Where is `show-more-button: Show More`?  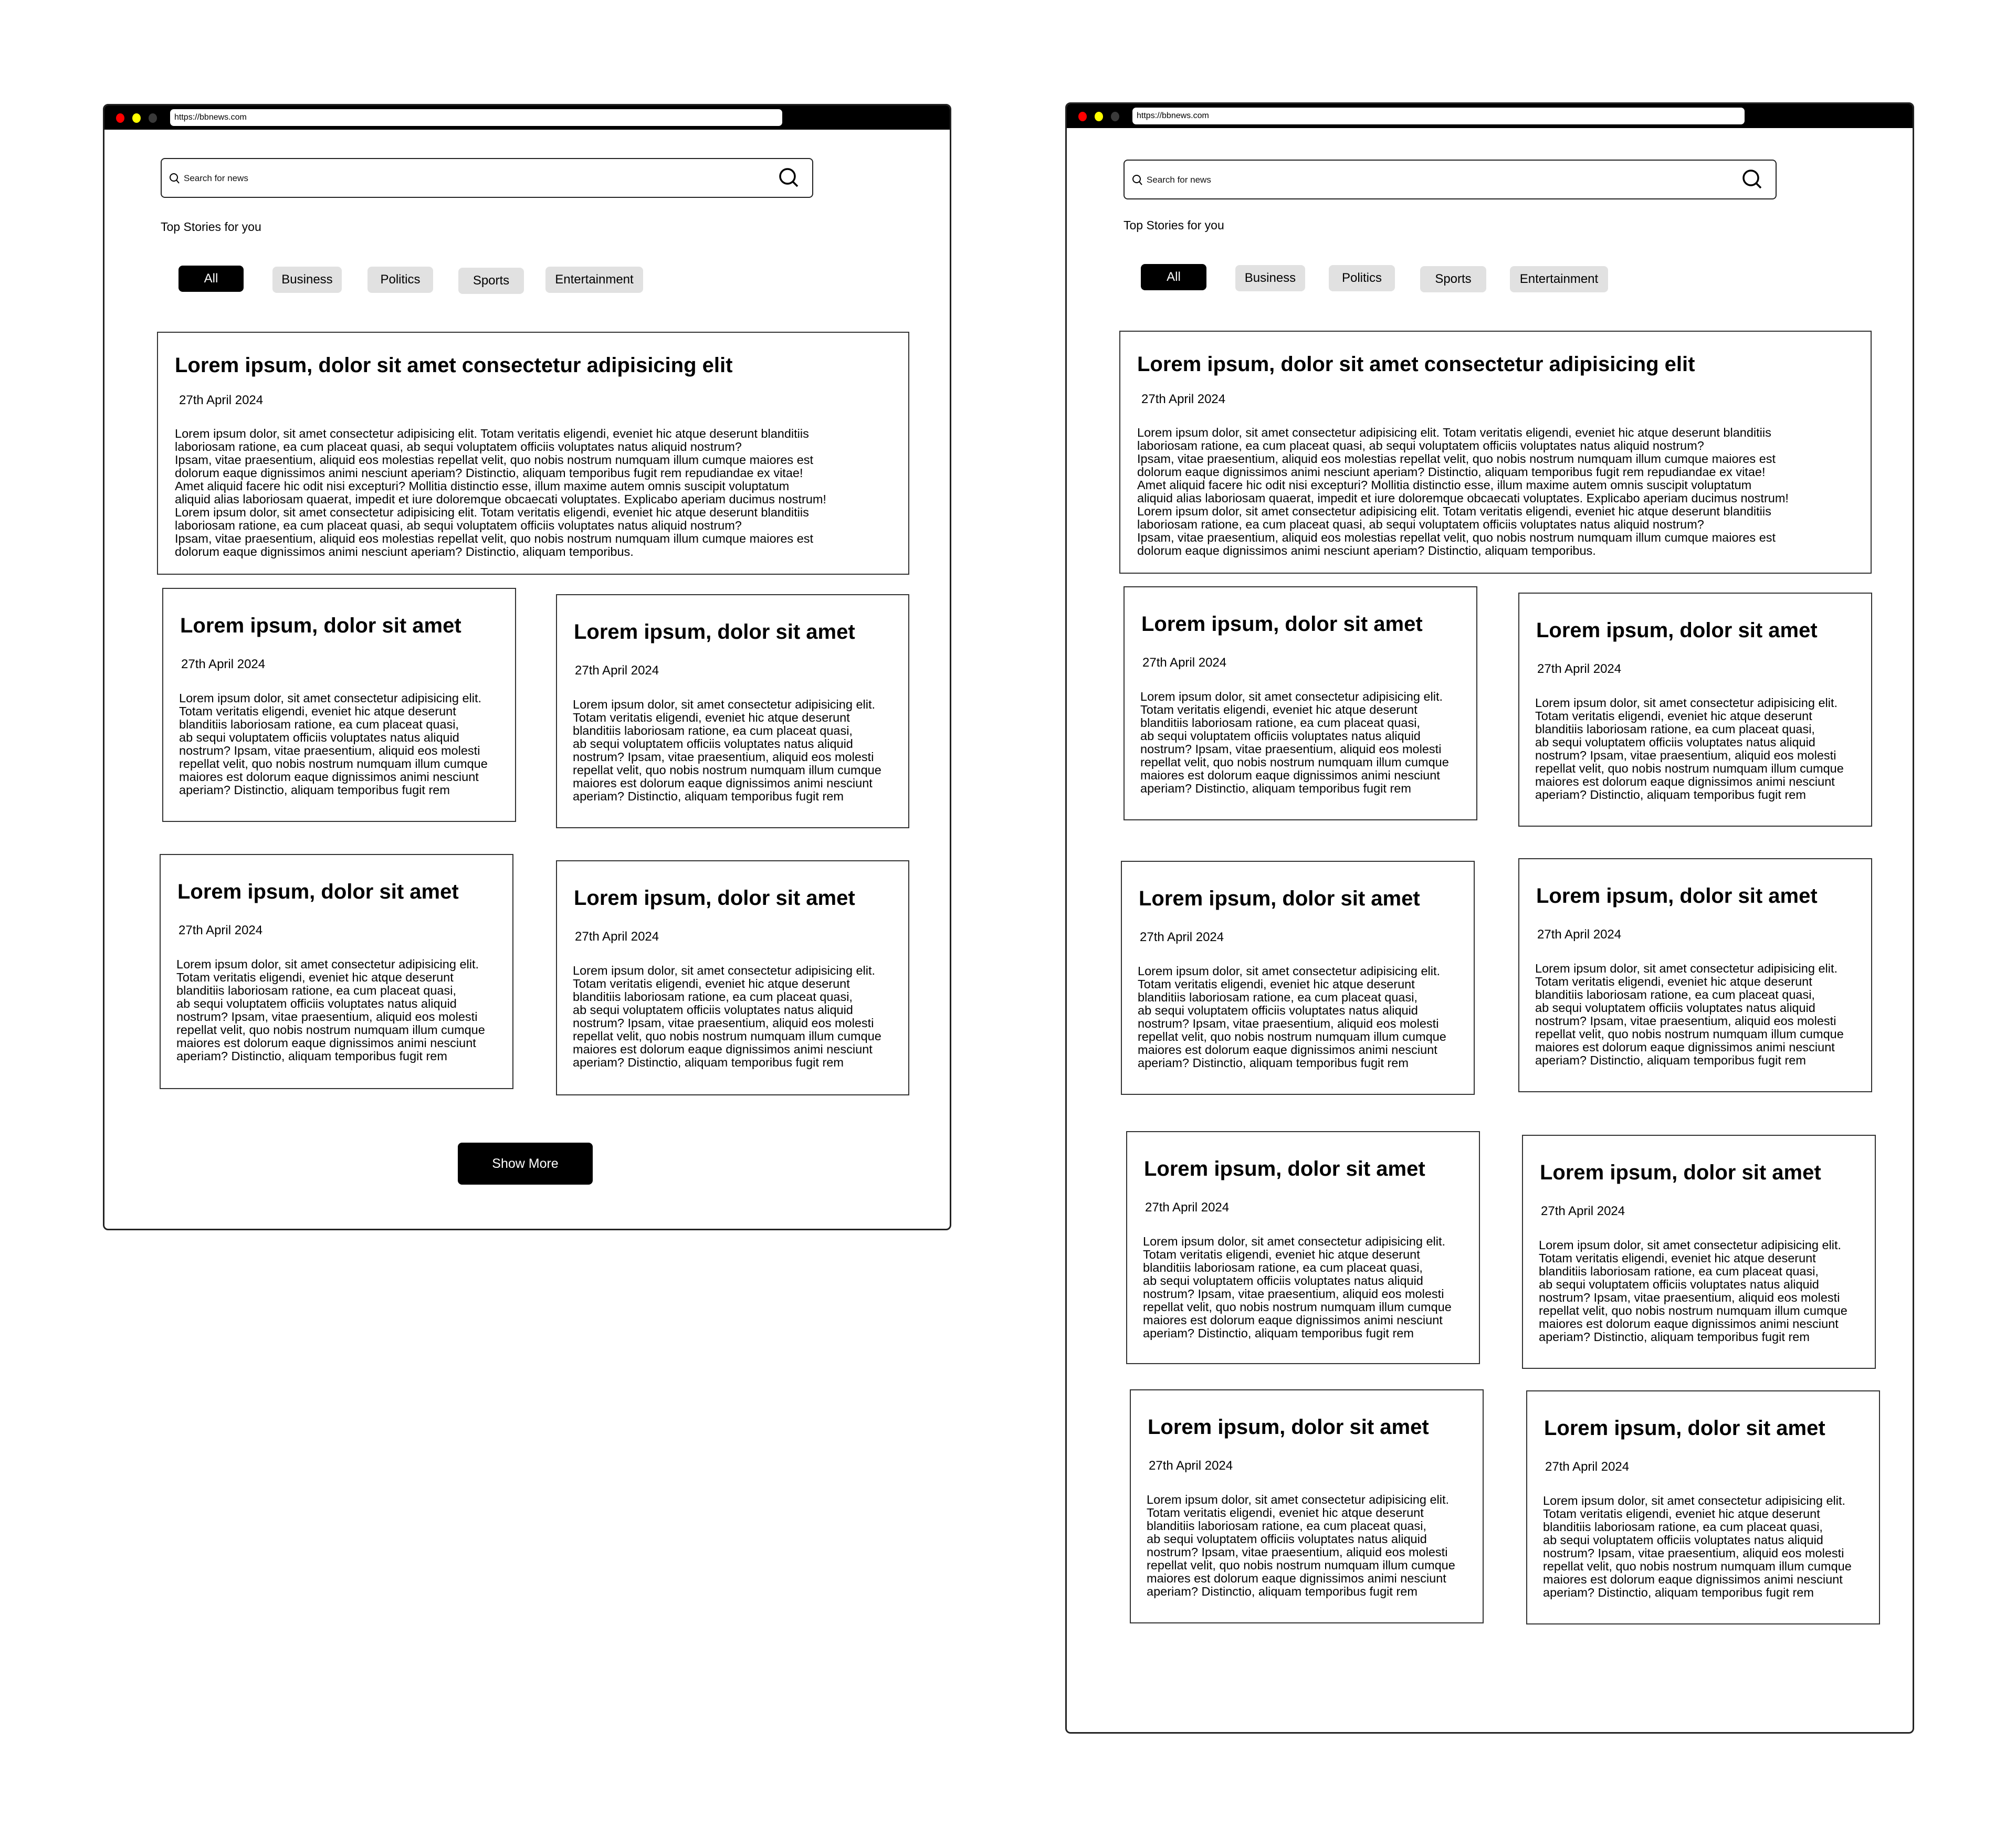
show-more-button: Show More is located at coordinates (525, 1164).